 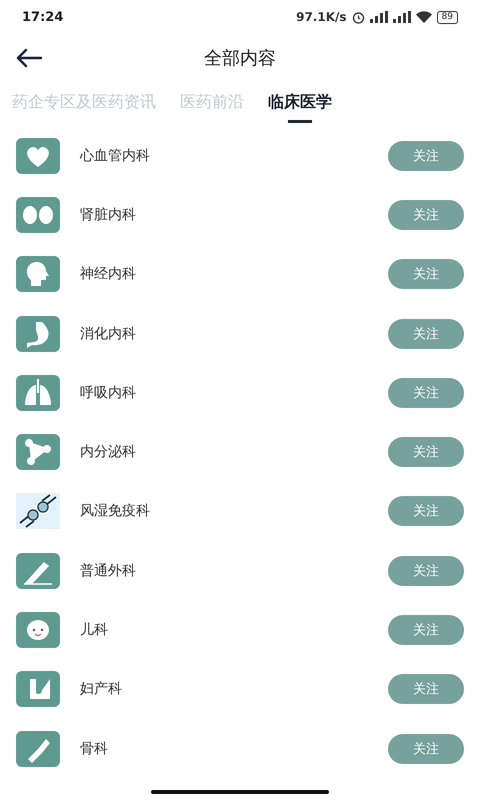 I want to click on stomach-icon, so click(x=38, y=334).